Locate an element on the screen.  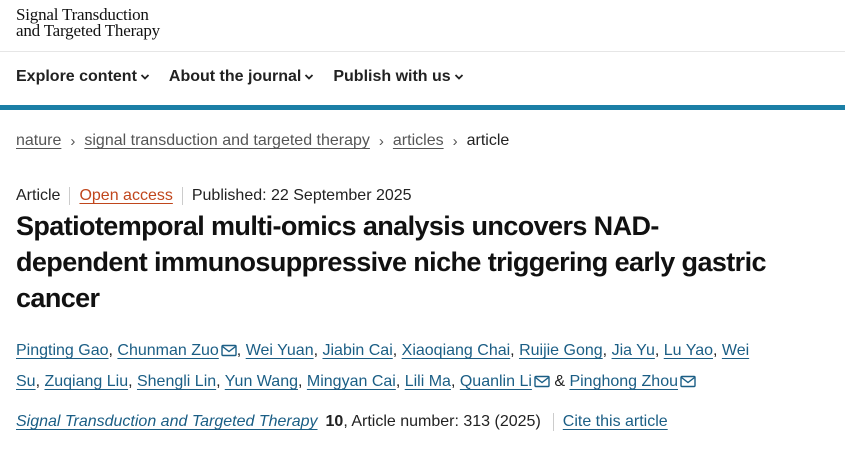
author-link: Shengli Lin is located at coordinates (176, 381).